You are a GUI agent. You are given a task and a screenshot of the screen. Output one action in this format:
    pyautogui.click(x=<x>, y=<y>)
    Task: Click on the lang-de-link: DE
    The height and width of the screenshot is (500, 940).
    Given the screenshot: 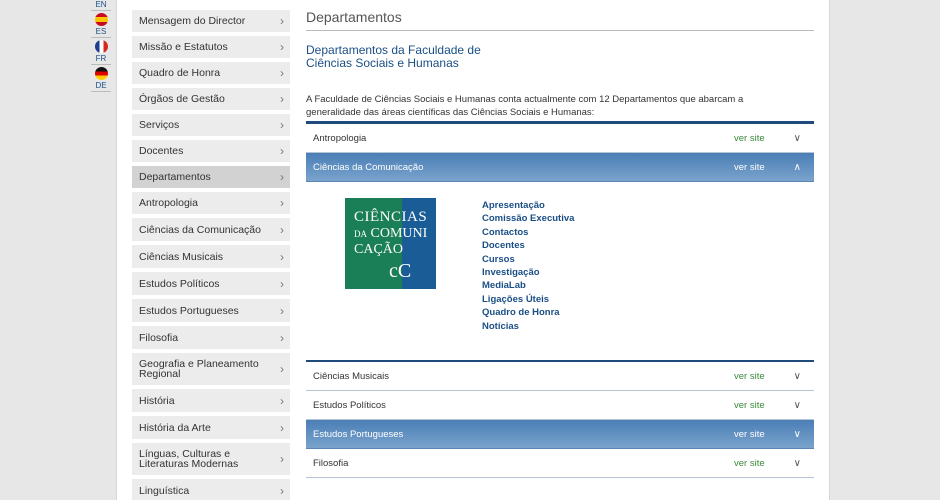 What is the action you would take?
    pyautogui.click(x=101, y=86)
    